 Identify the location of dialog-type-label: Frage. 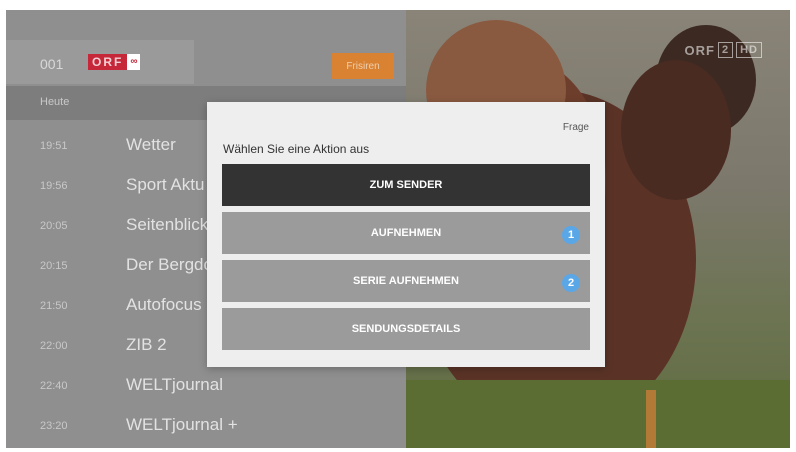
(575, 127).